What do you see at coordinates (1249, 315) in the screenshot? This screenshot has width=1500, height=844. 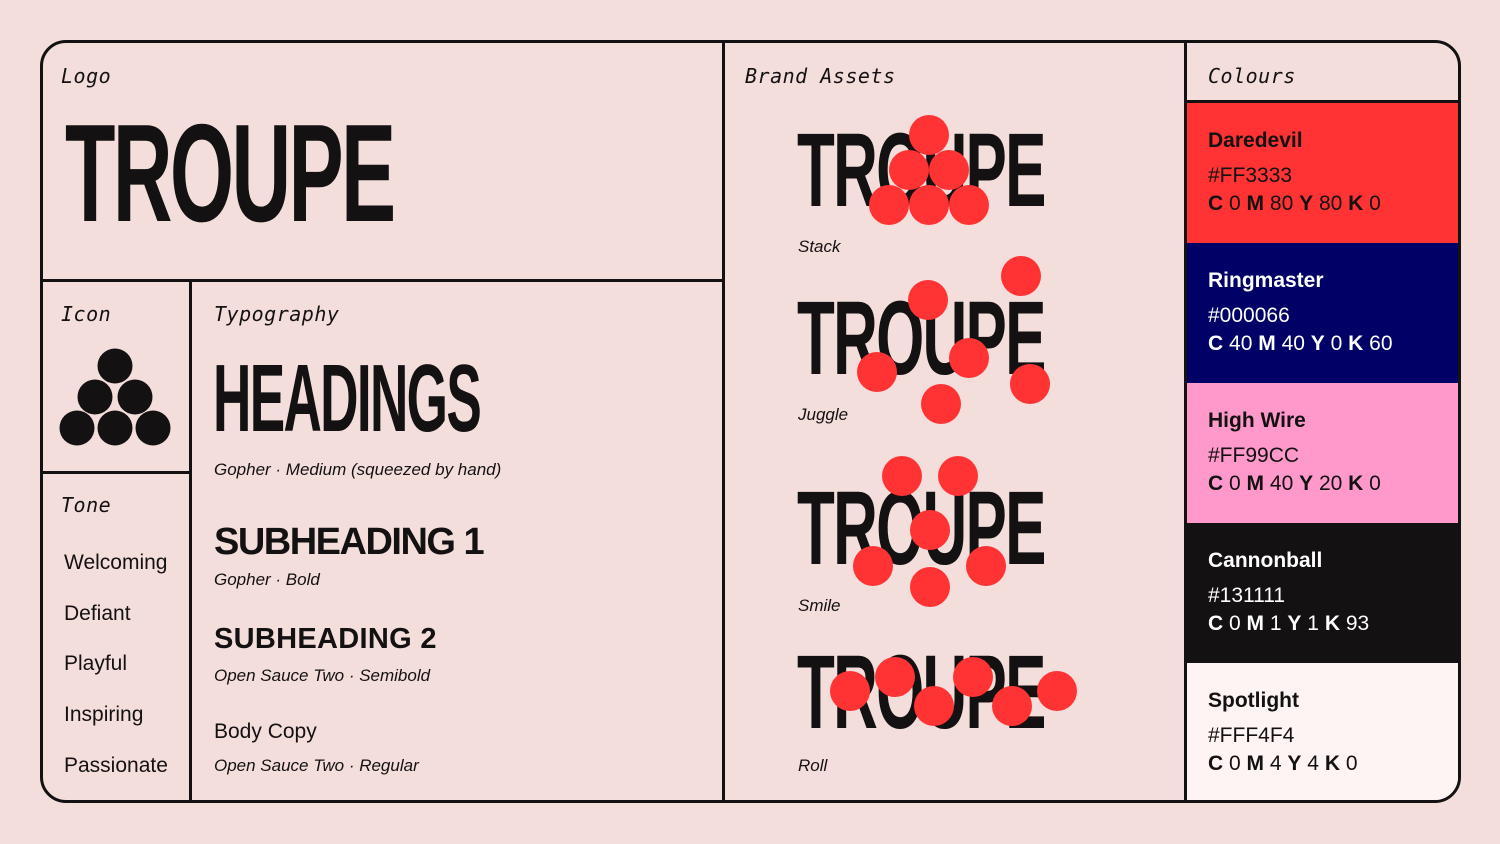 I see `swatch-hex: #000066` at bounding box center [1249, 315].